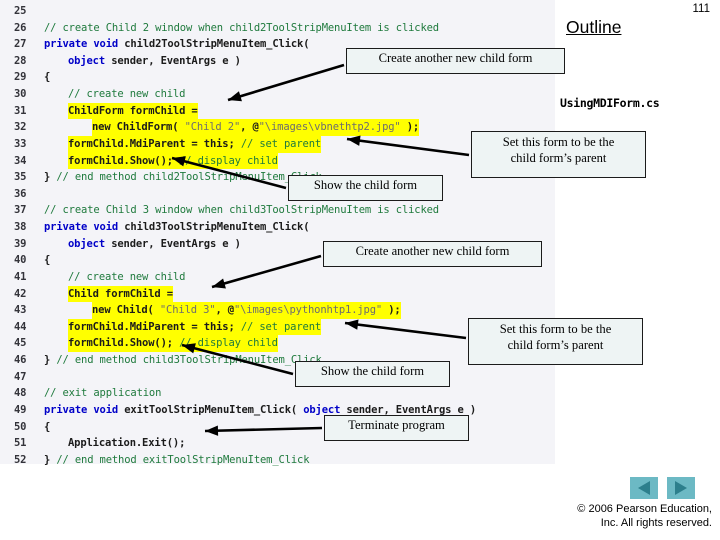 This screenshot has height=540, width=720. What do you see at coordinates (277, 11) in the screenshot?
I see `code-line: 25` at bounding box center [277, 11].